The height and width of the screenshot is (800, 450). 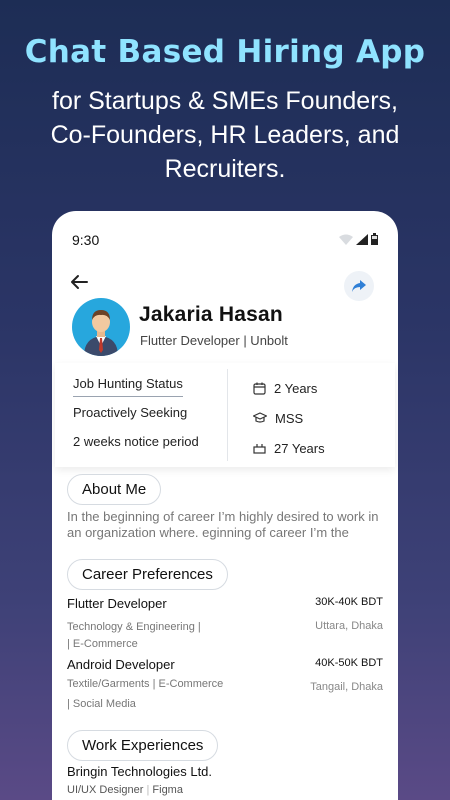 I want to click on graduation-cap-icon, so click(x=260, y=417).